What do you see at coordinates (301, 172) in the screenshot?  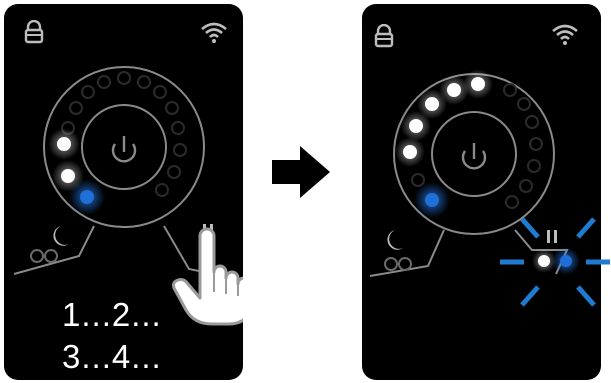 I see `arrow-right-icon` at bounding box center [301, 172].